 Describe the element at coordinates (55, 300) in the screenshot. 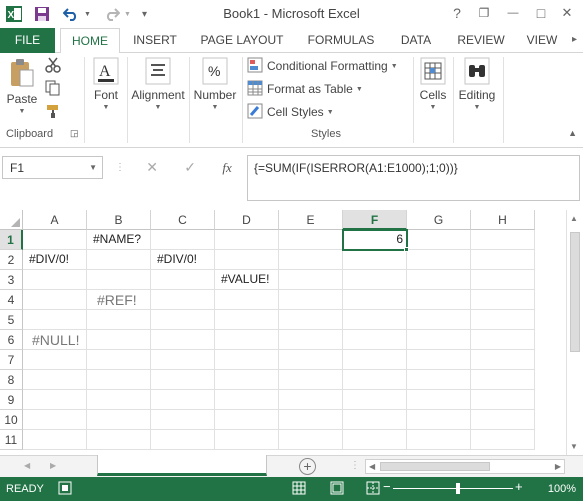

I see `cell-a4` at that location.